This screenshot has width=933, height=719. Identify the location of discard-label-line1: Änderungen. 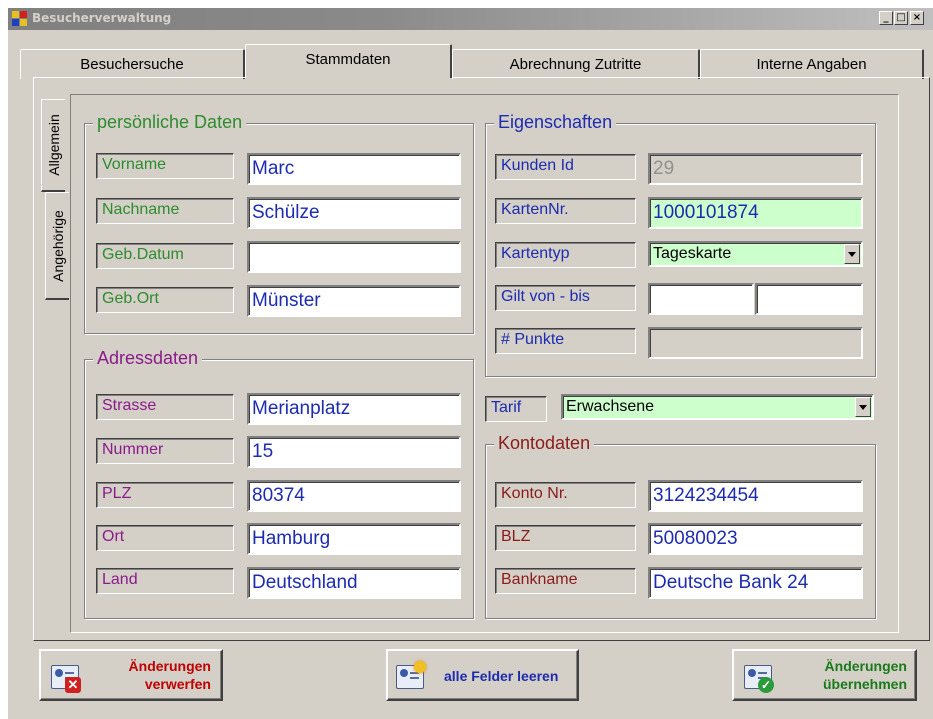
(169, 666).